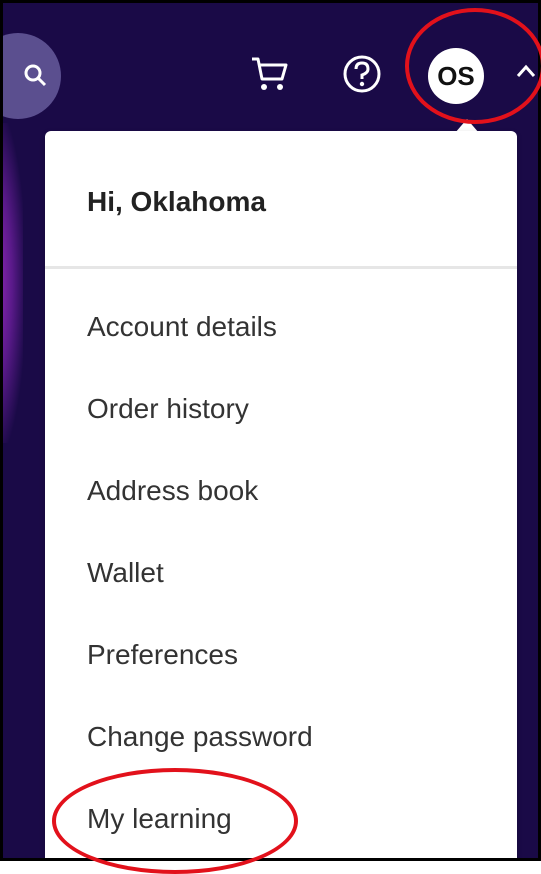  I want to click on help-icon, so click(362, 74).